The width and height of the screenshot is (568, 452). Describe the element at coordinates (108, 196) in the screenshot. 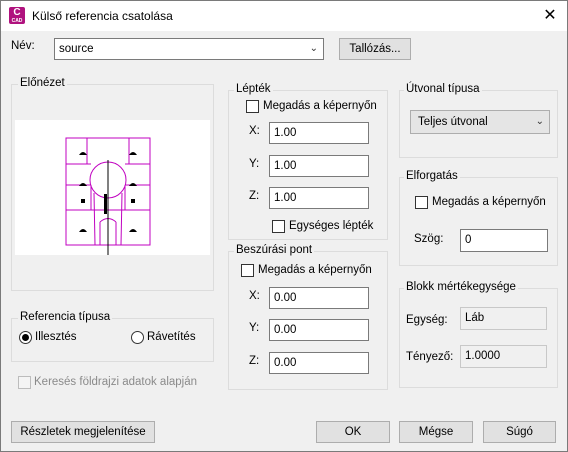

I see `preview-drawing` at that location.